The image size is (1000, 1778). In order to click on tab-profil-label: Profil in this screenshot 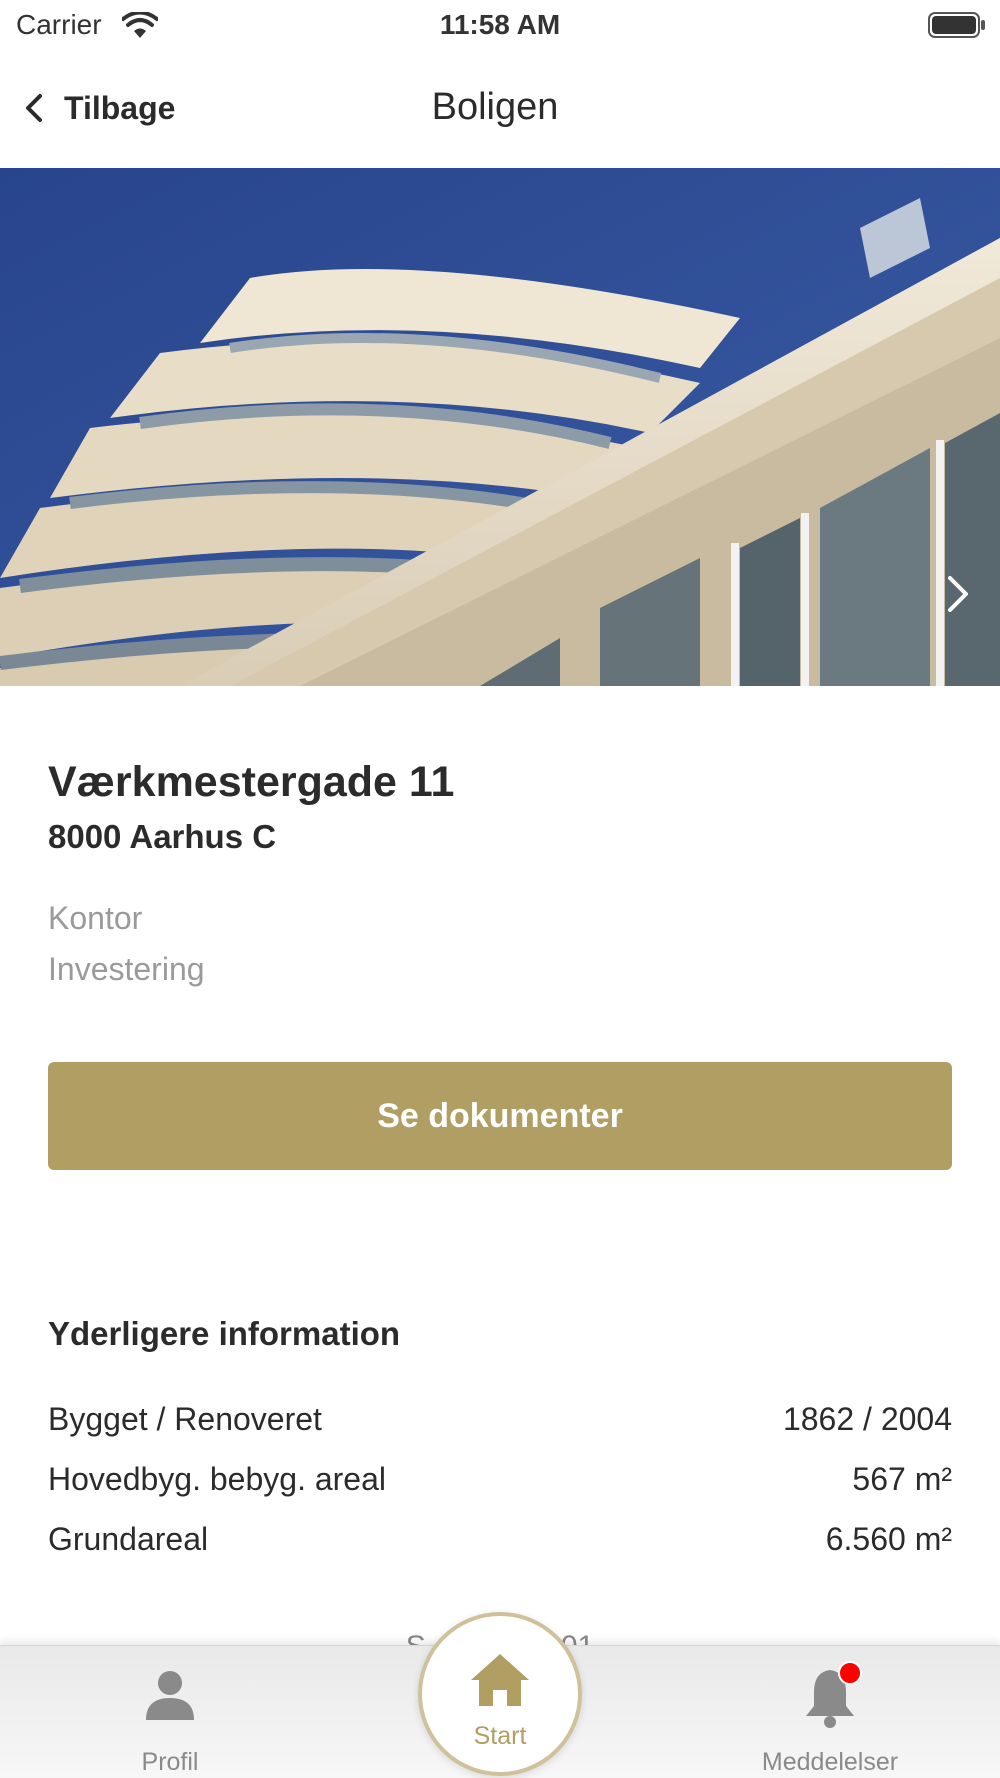, I will do `click(170, 1762)`.